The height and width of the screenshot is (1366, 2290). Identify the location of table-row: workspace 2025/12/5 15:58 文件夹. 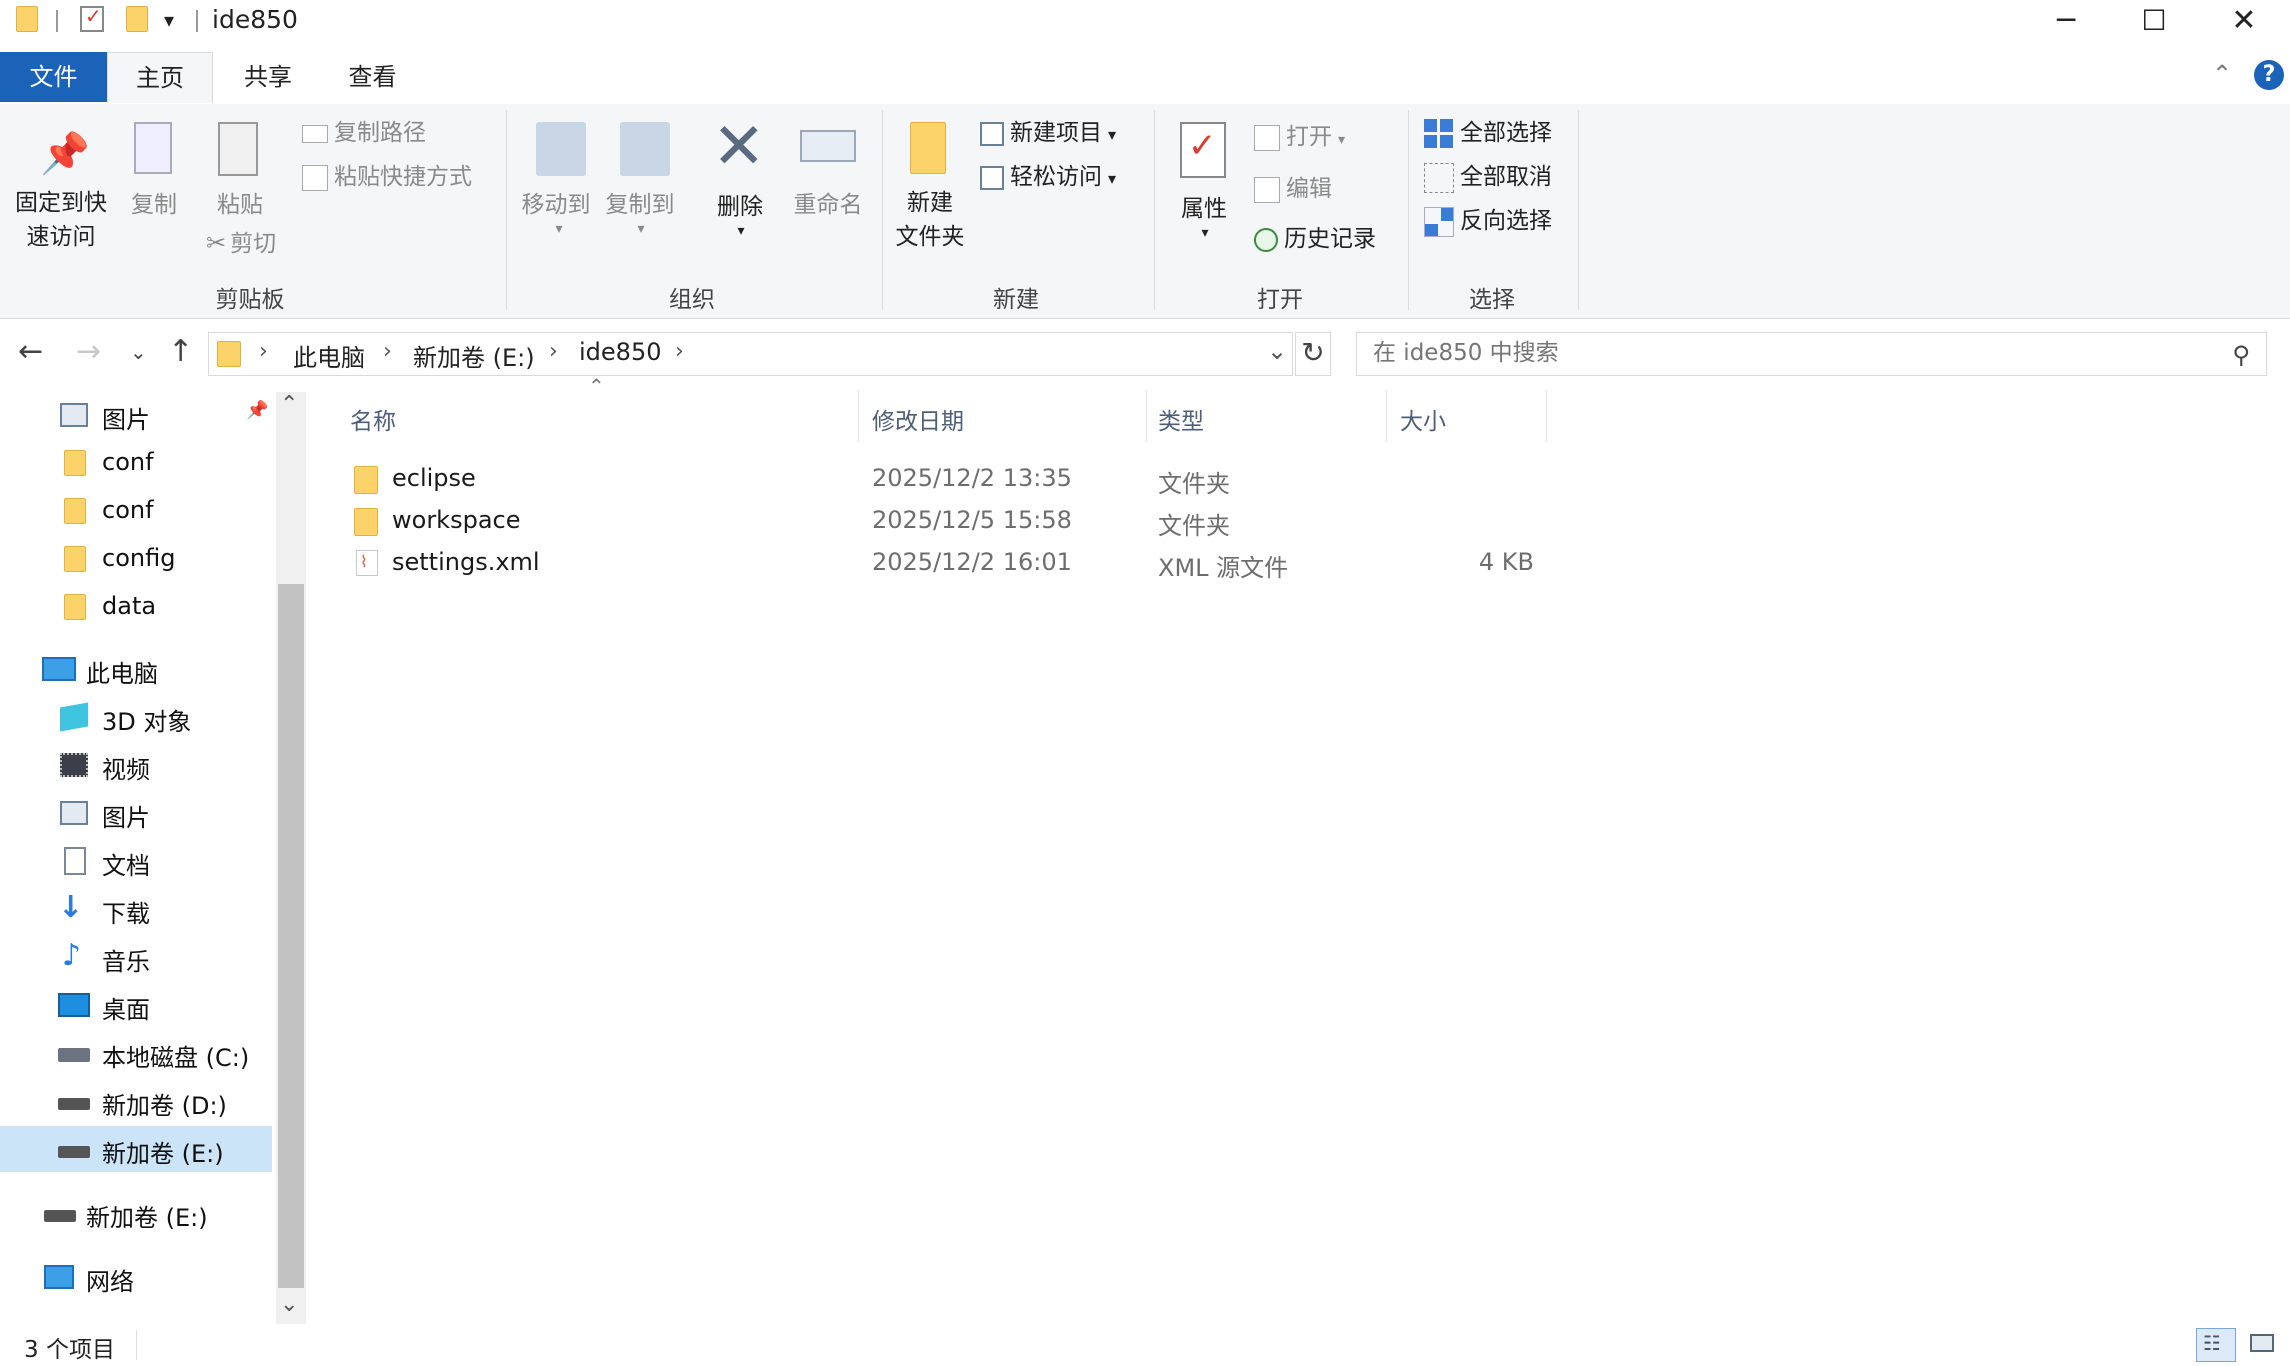
(1110, 521).